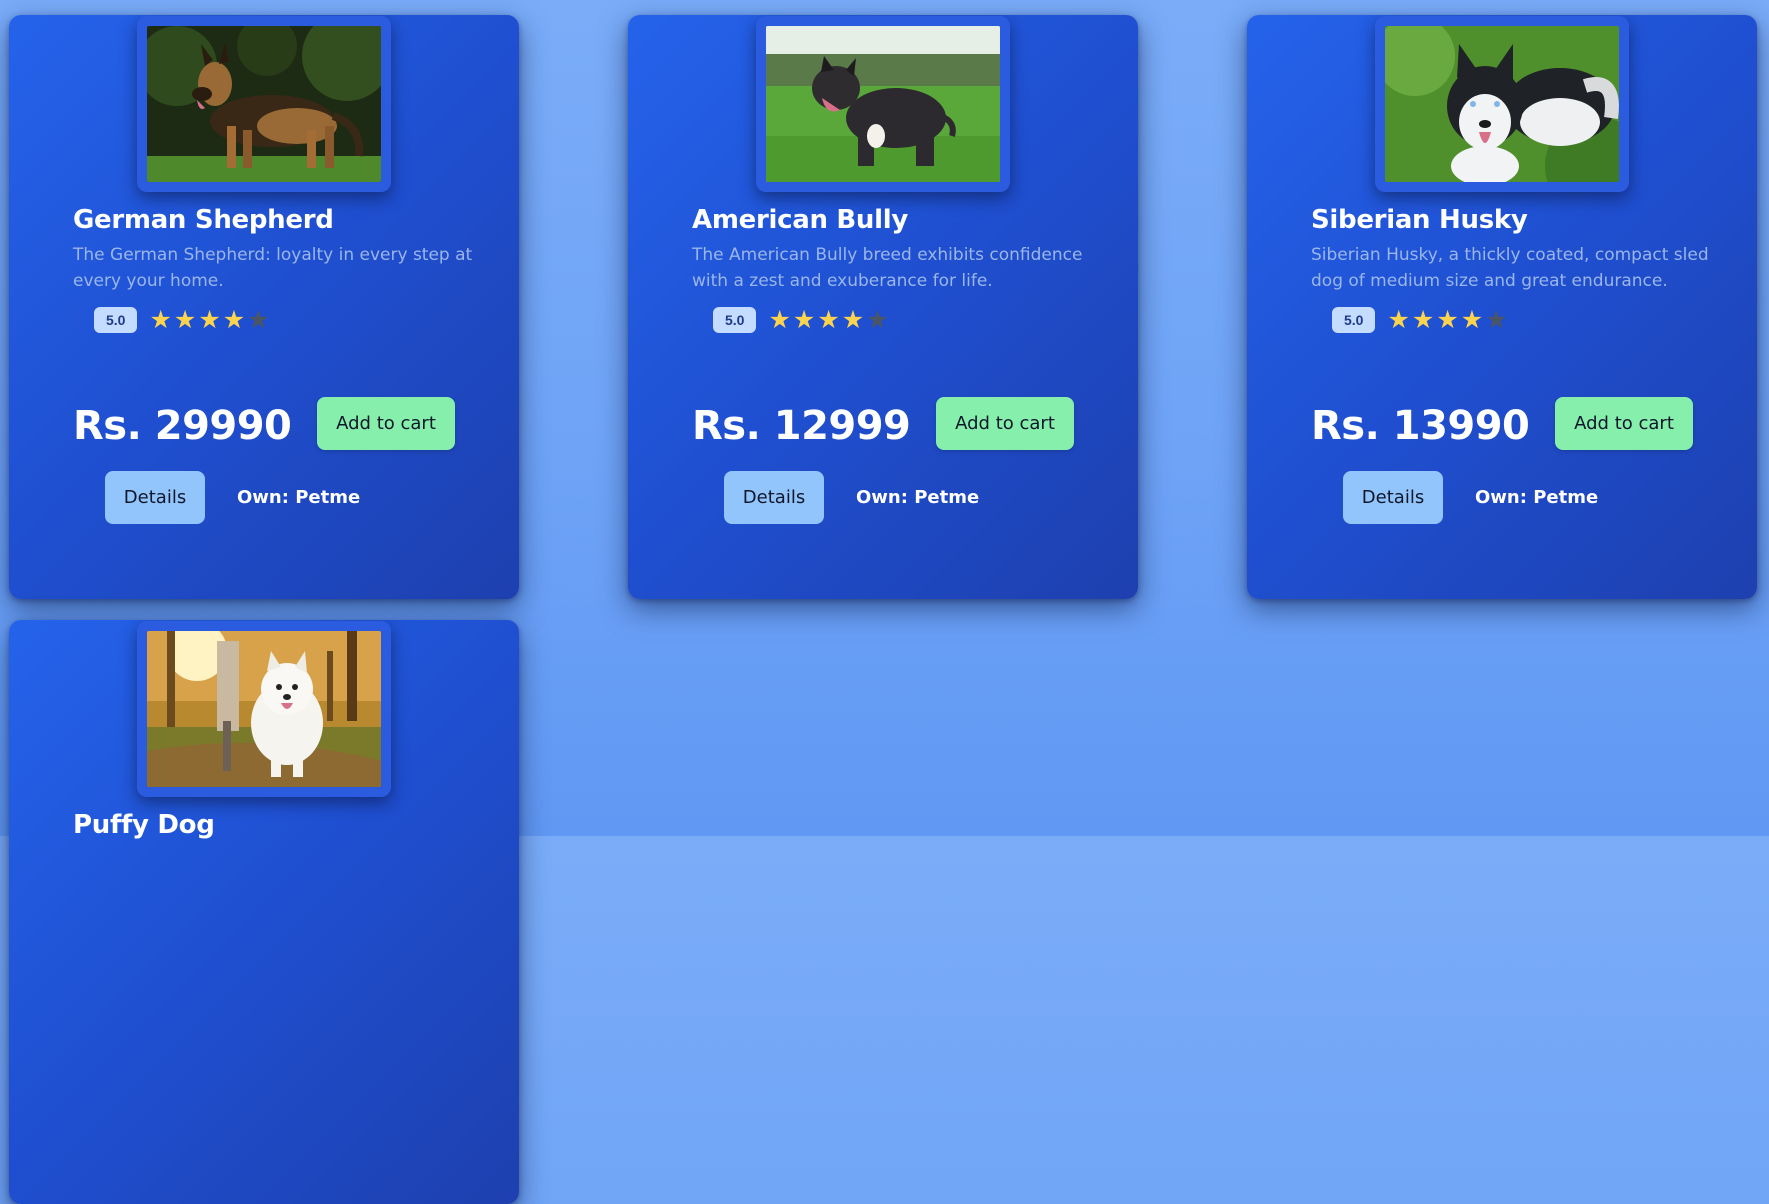 This screenshot has height=1204, width=1769. Describe the element at coordinates (1419, 220) in the screenshot. I see `product-name: Siberian Husky` at that location.